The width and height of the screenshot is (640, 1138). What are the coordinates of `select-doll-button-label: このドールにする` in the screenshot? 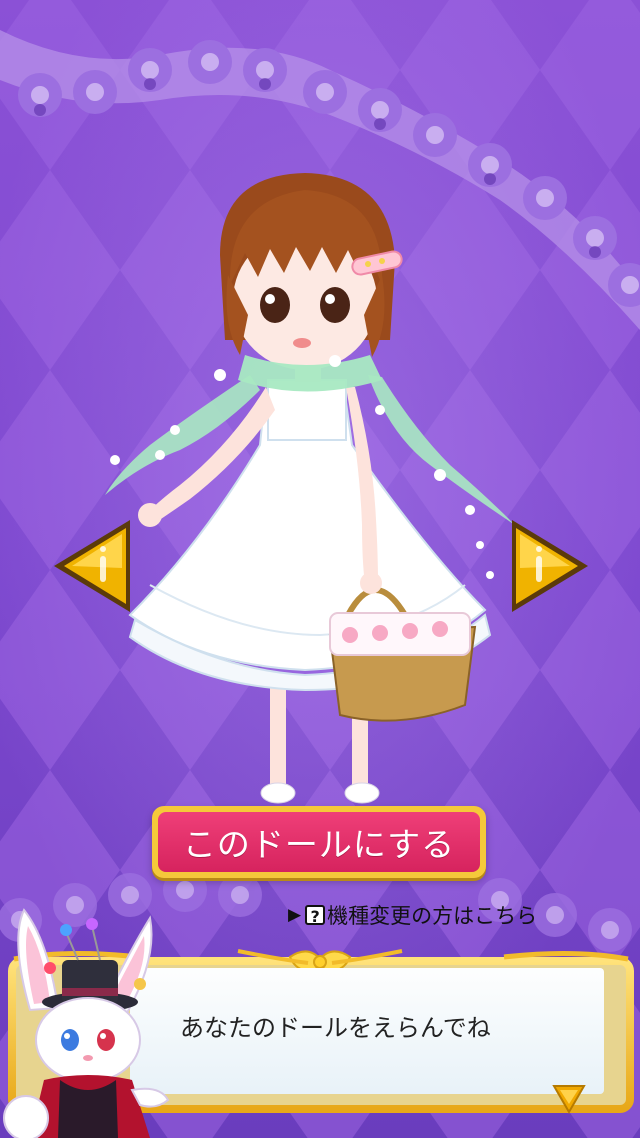 It's located at (319, 842).